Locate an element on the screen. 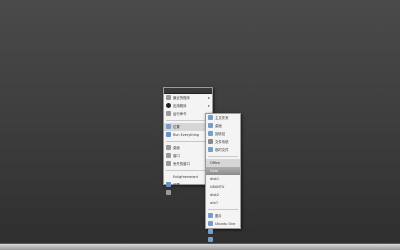  trash-icon is located at coordinates (210, 133).